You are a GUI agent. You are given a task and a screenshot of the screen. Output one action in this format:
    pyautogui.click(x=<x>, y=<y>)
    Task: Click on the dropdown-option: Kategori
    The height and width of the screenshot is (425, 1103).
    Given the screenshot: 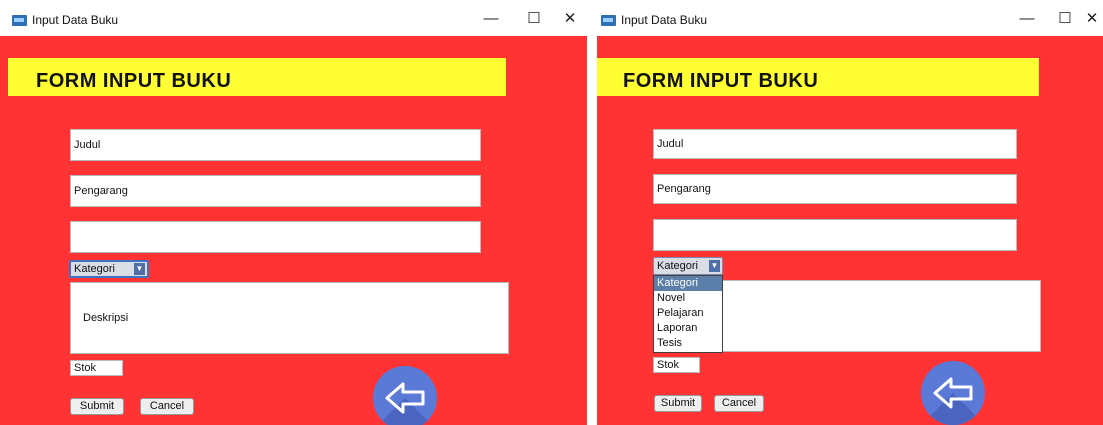 What is the action you would take?
    pyautogui.click(x=688, y=283)
    